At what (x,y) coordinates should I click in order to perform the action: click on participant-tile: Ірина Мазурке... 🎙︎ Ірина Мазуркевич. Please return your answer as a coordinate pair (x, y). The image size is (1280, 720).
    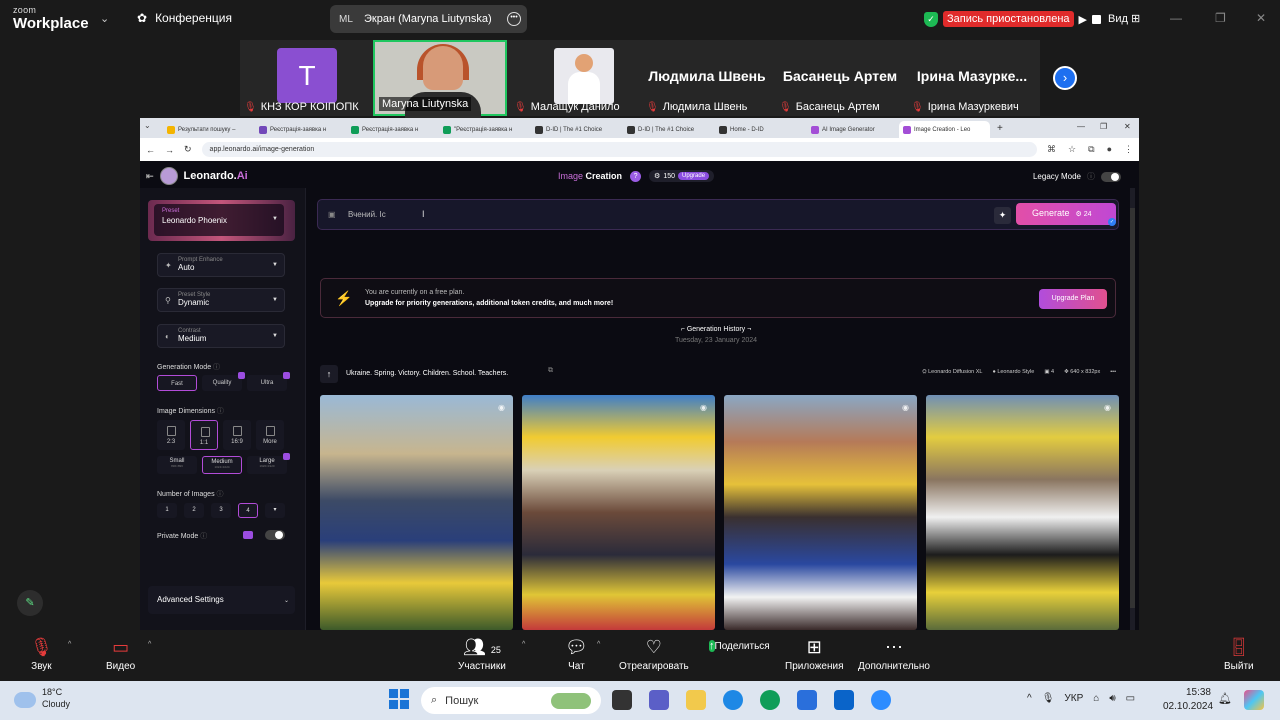
    Looking at the image, I should click on (972, 78).